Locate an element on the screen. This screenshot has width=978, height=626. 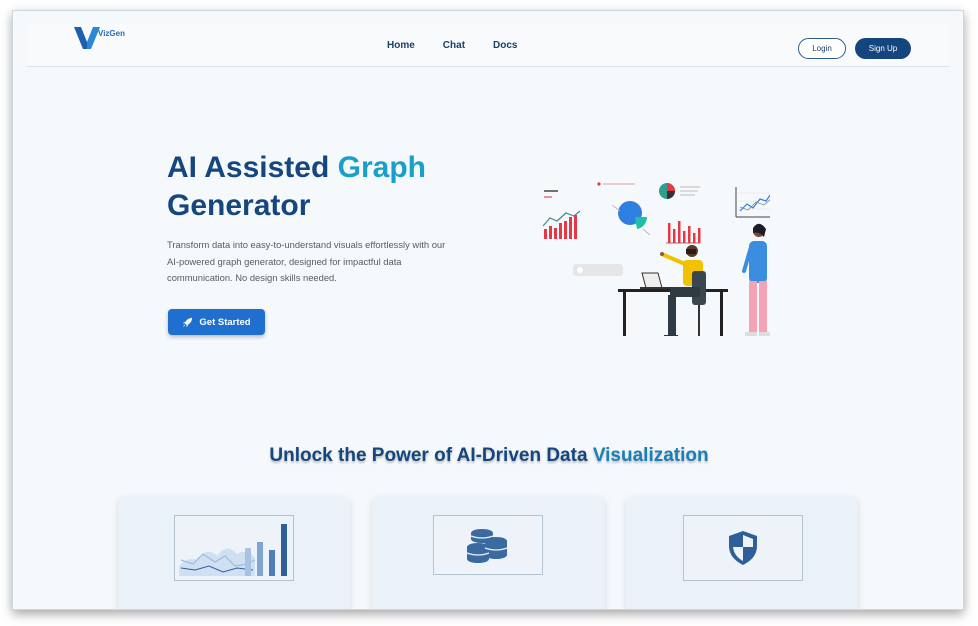
hero-title: AI Assisted Graph Generator is located at coordinates (332, 187).